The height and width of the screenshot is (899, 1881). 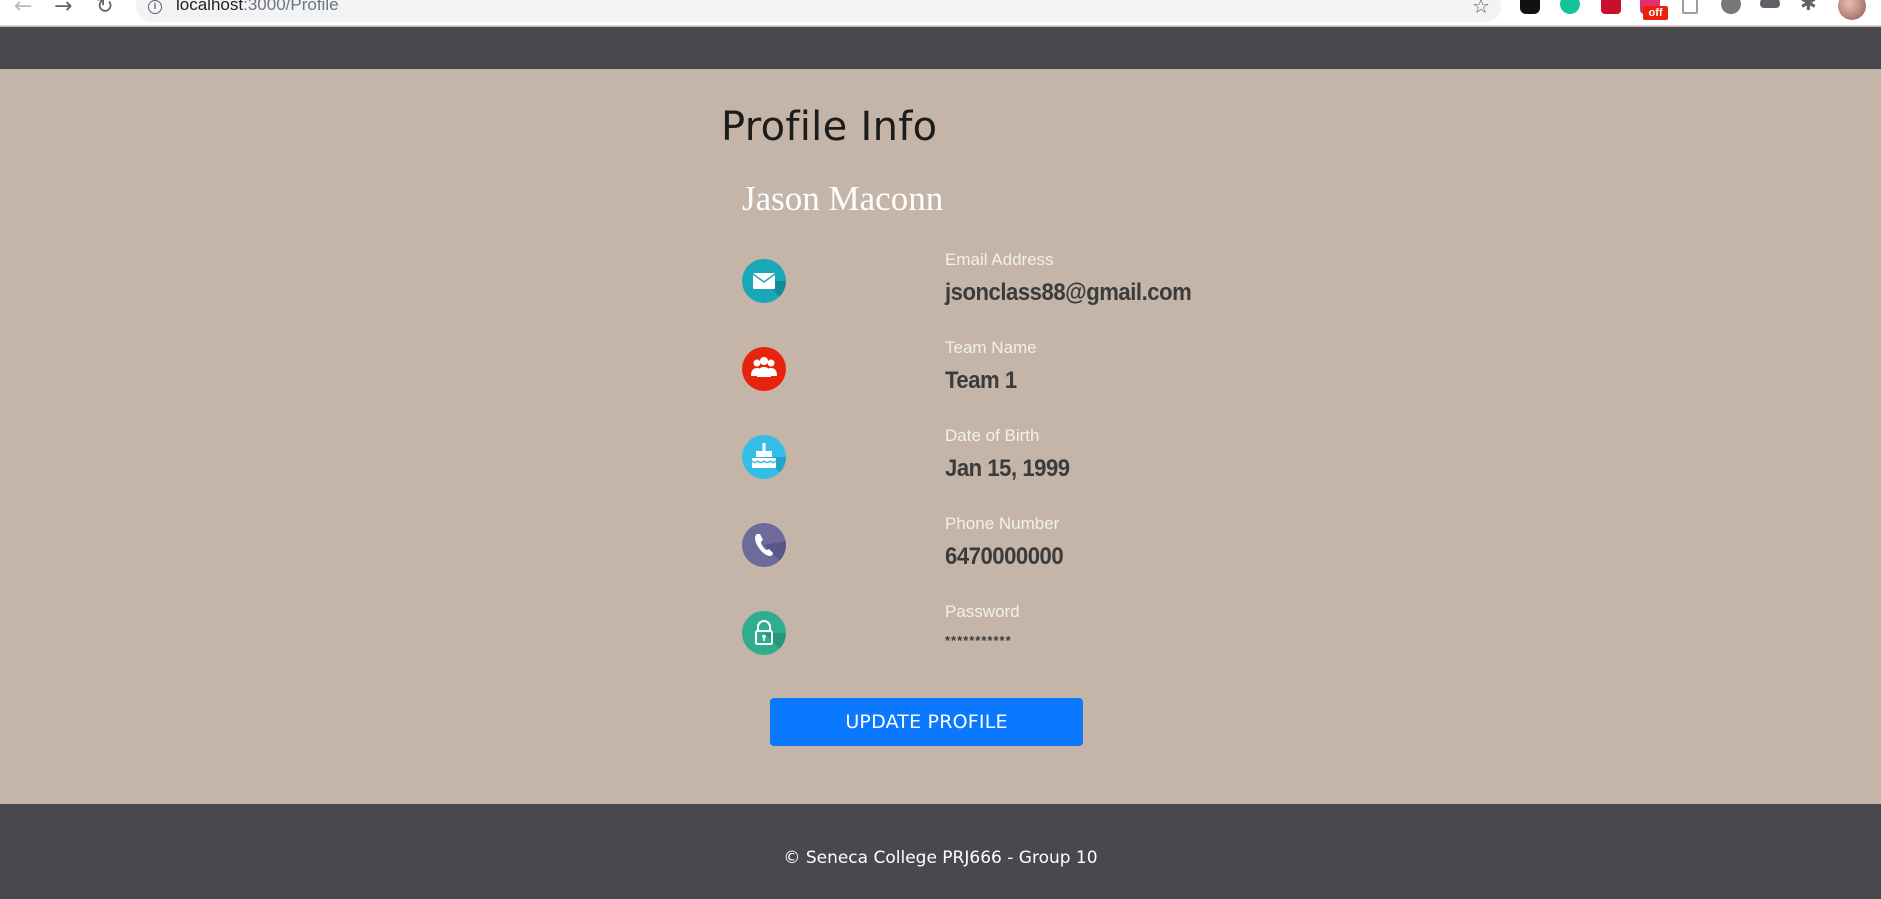 I want to click on birthdate-field: Date of Birth Jan 15, 1999, so click(x=1022, y=470).